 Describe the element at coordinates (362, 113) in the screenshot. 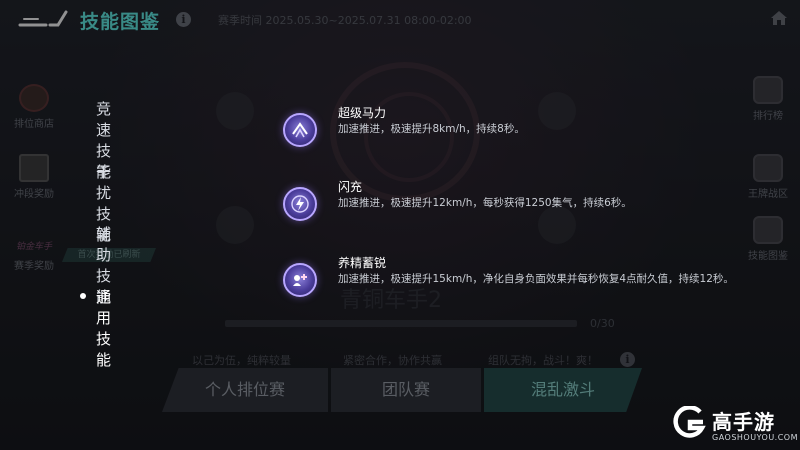

I see `skill-name: 超级马力` at that location.